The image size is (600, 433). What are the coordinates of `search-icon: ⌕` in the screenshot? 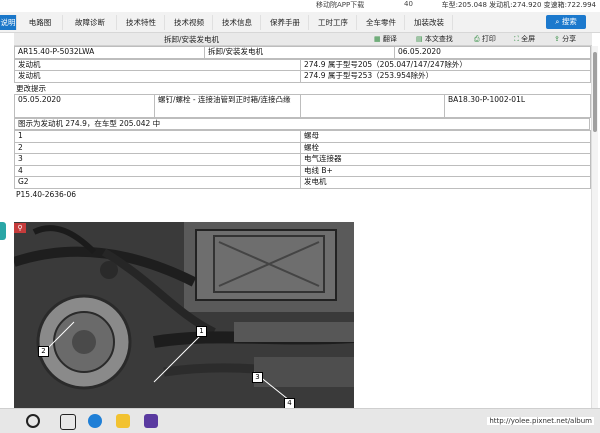 It's located at (557, 21).